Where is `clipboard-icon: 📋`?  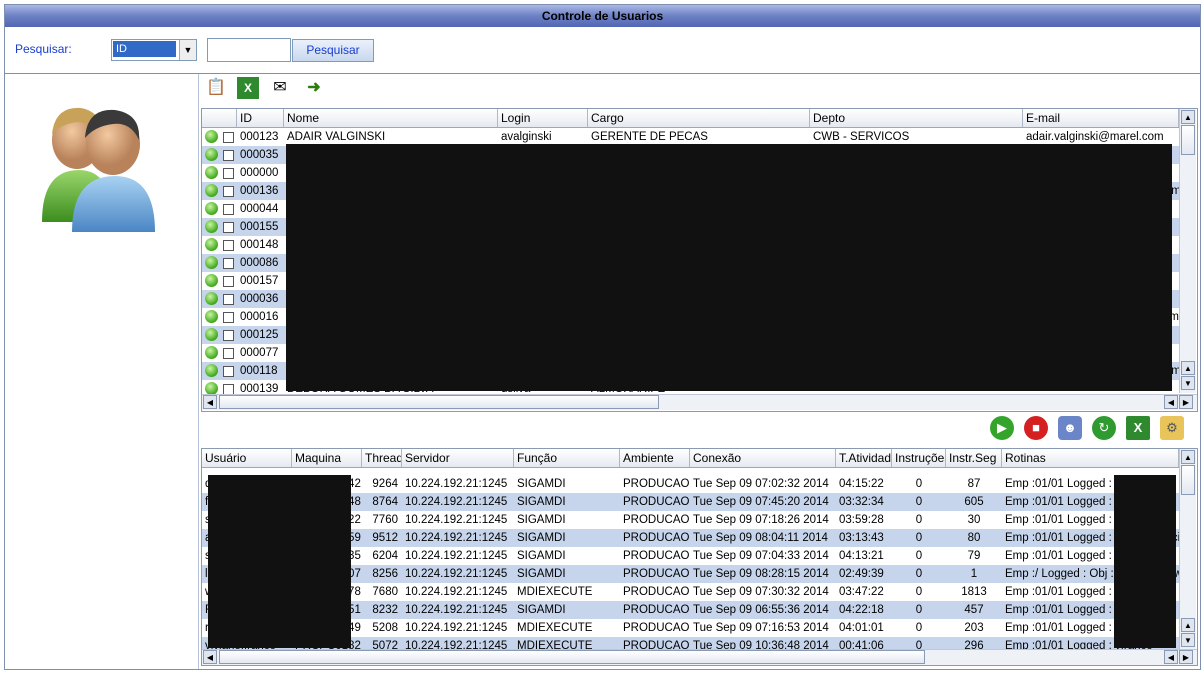
clipboard-icon: 📋 is located at coordinates (216, 88).